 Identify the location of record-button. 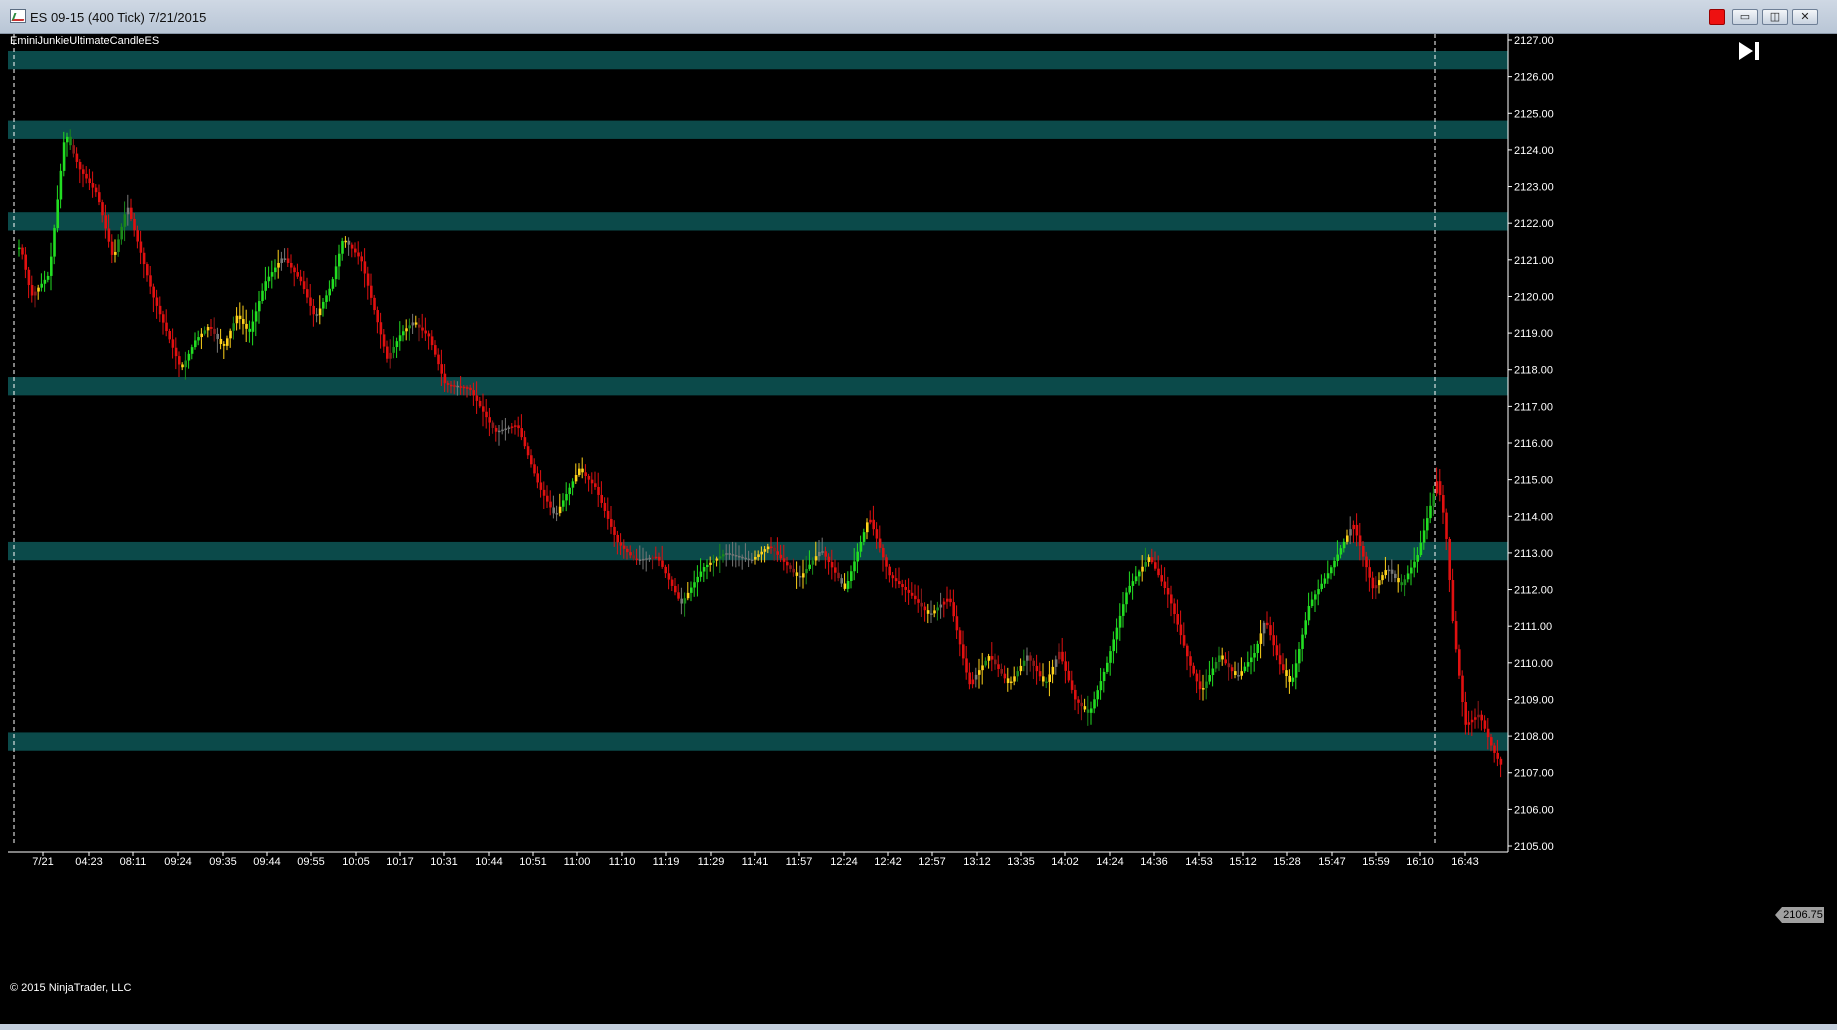
(1717, 17).